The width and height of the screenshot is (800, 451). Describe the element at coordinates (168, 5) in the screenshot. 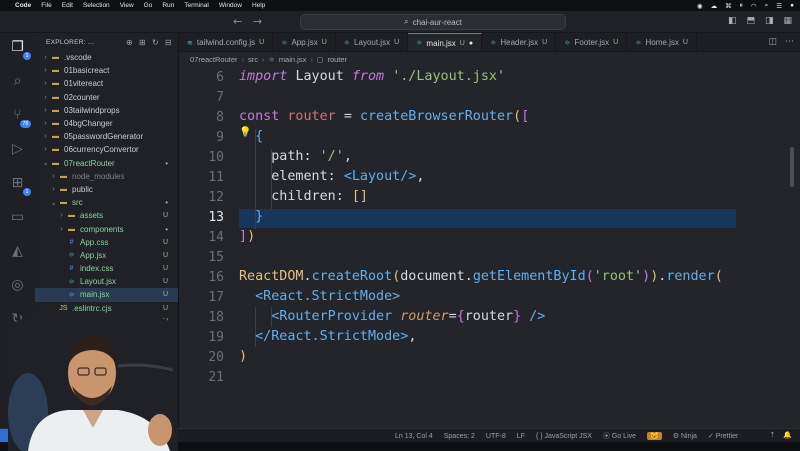

I see `menu-run: Run` at that location.